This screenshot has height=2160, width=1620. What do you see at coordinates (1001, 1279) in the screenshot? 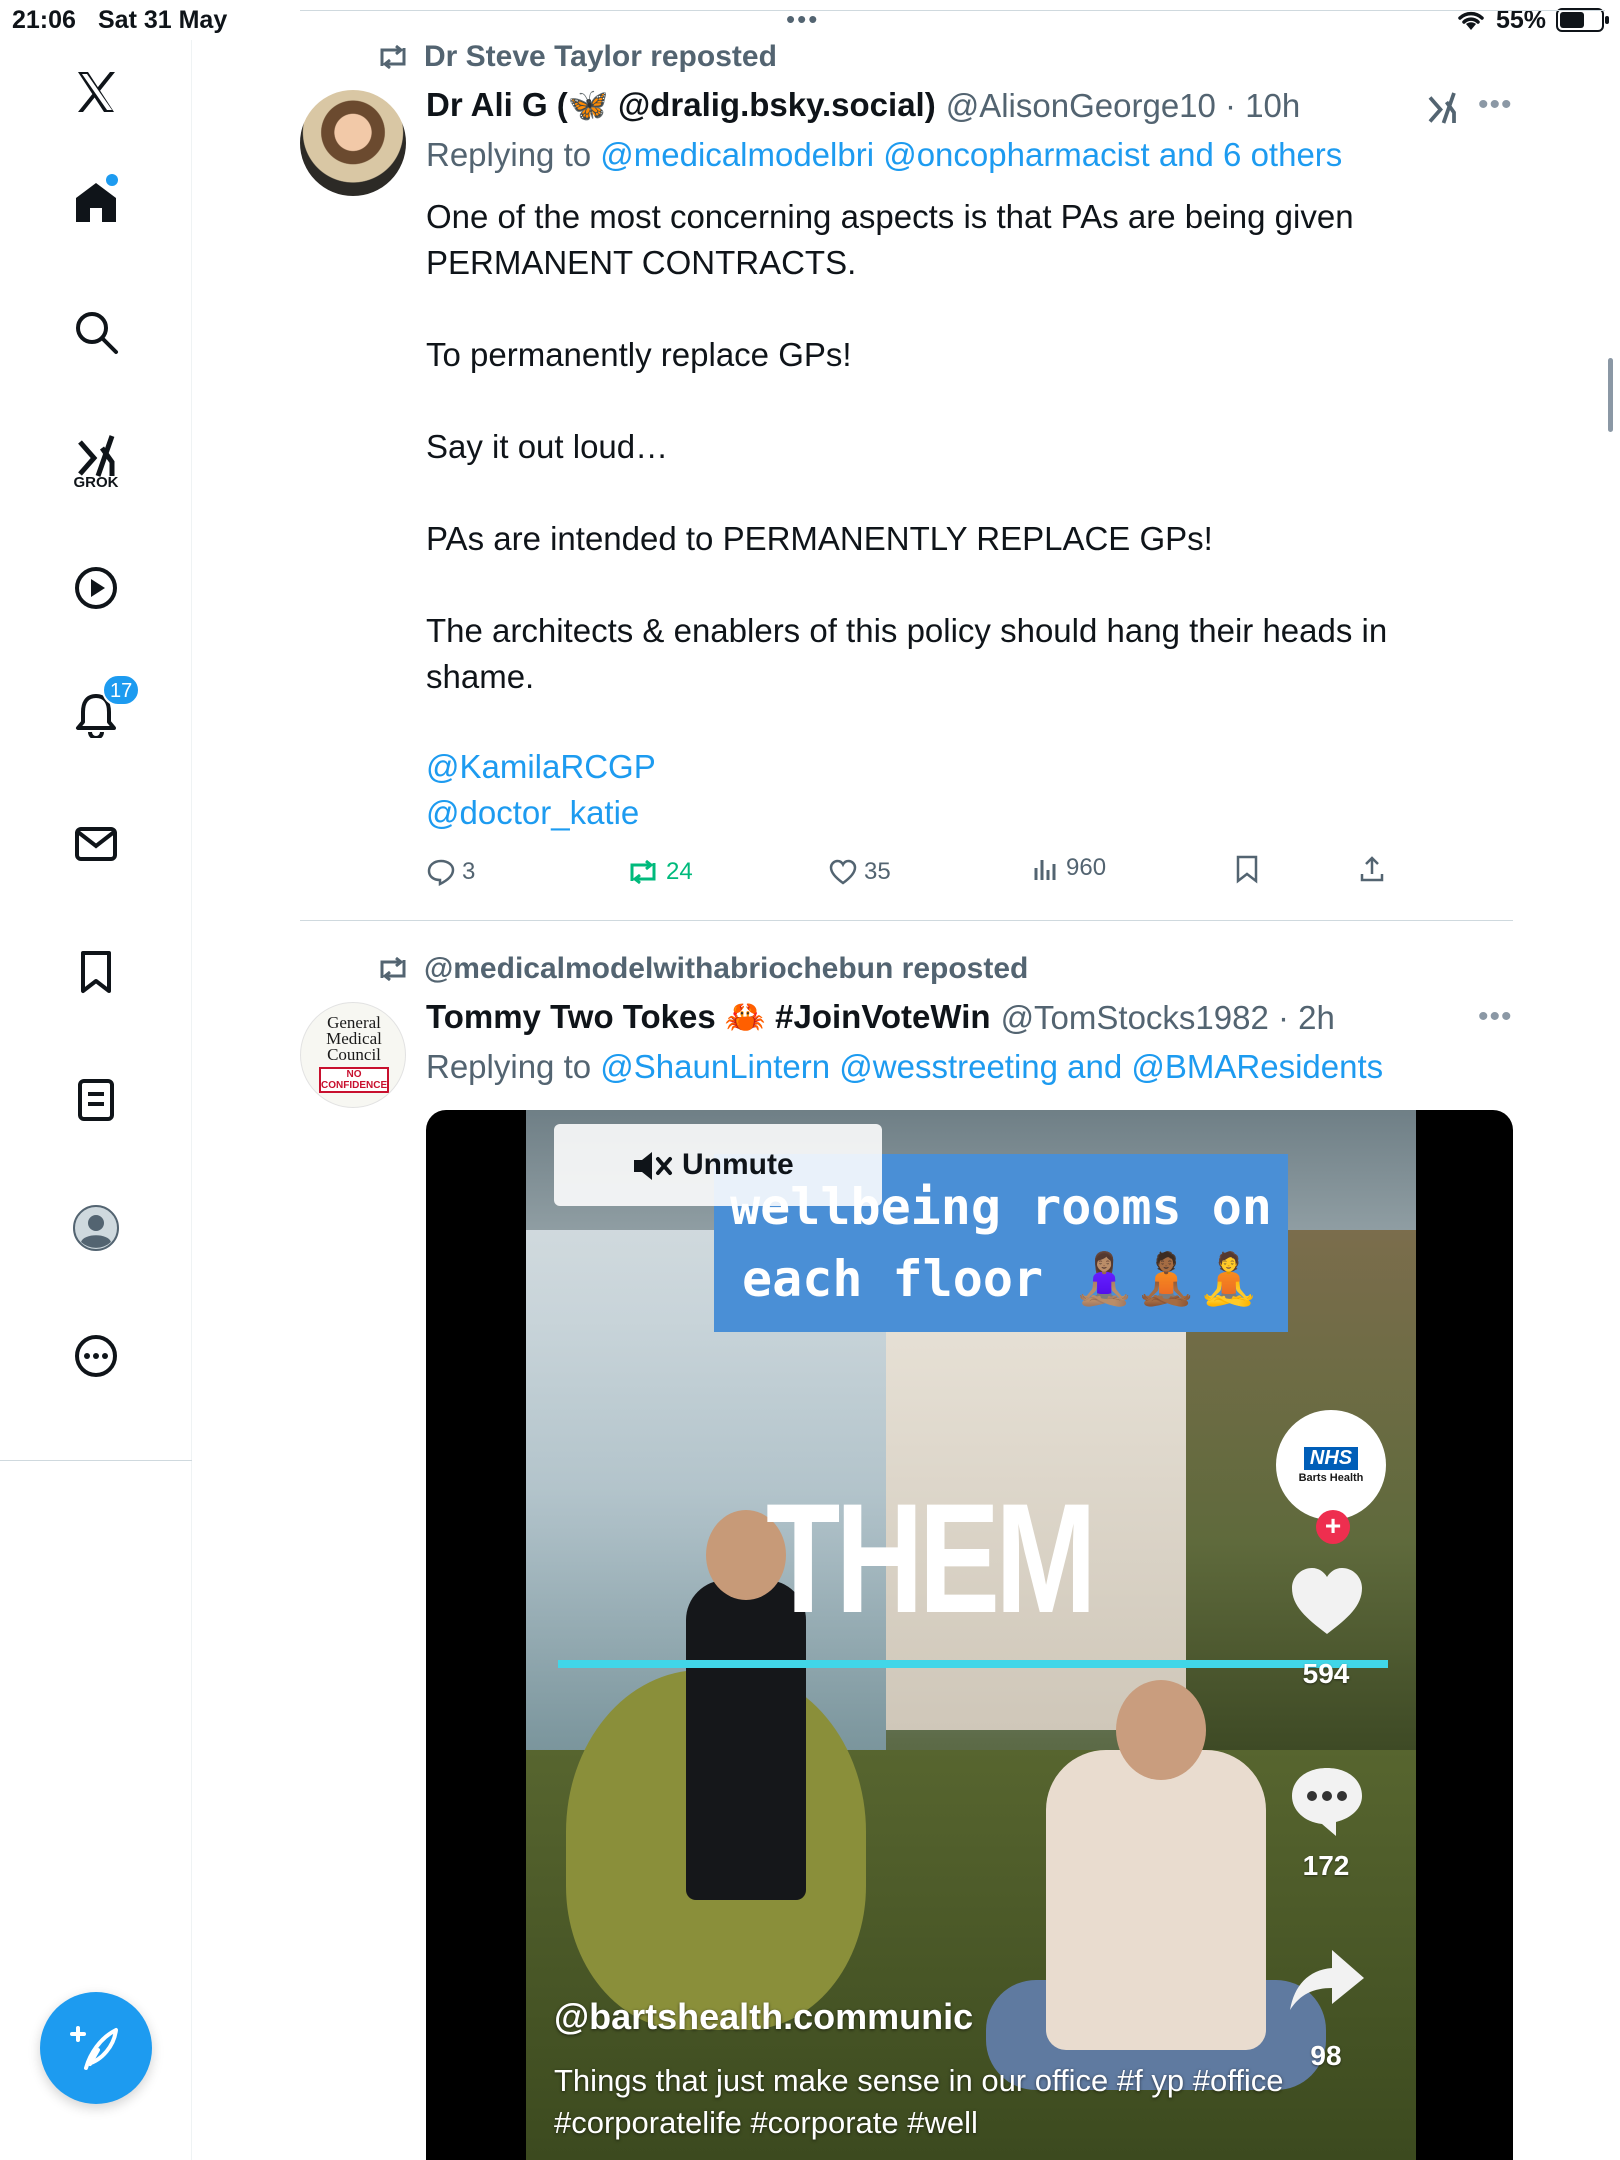
I see `video-caption-line: each floor 🧘🏽‍♀️🧘🏾🧘` at bounding box center [1001, 1279].